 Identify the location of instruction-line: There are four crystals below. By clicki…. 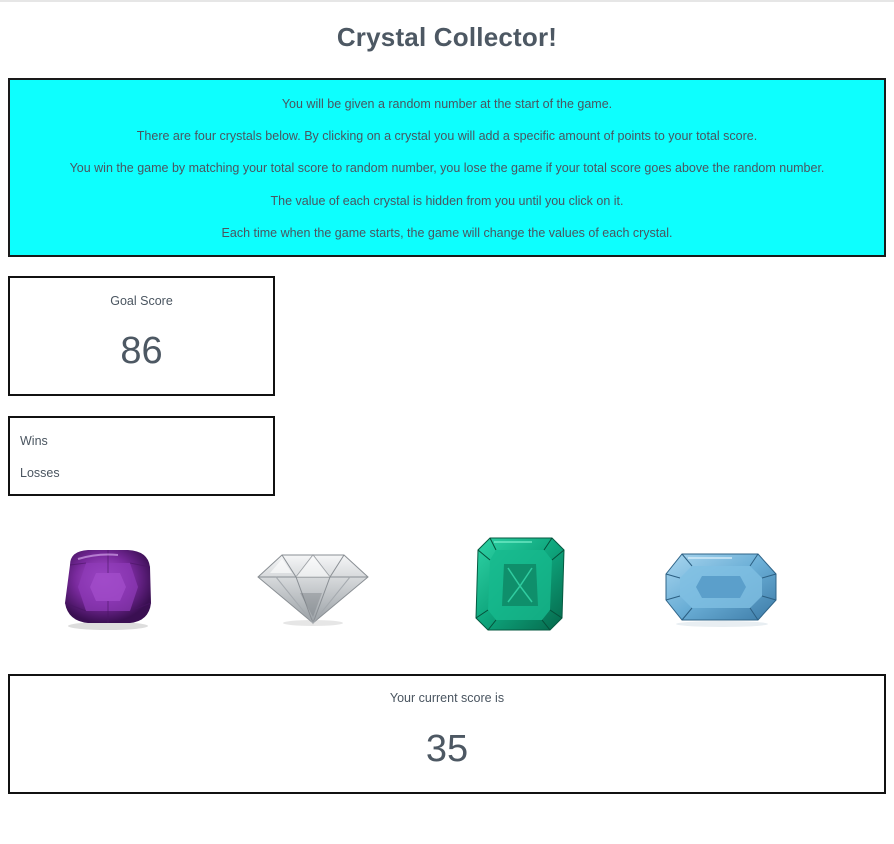
(447, 136).